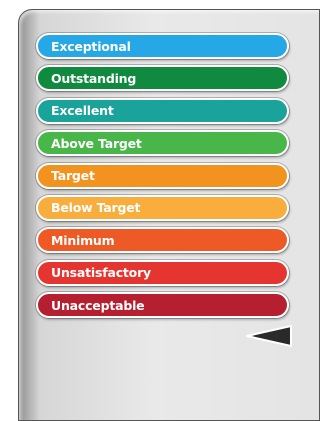 Image resolution: width=320 pixels, height=421 pixels. Describe the element at coordinates (162, 207) in the screenshot. I see `rating-option-below-target: Below Target` at that location.